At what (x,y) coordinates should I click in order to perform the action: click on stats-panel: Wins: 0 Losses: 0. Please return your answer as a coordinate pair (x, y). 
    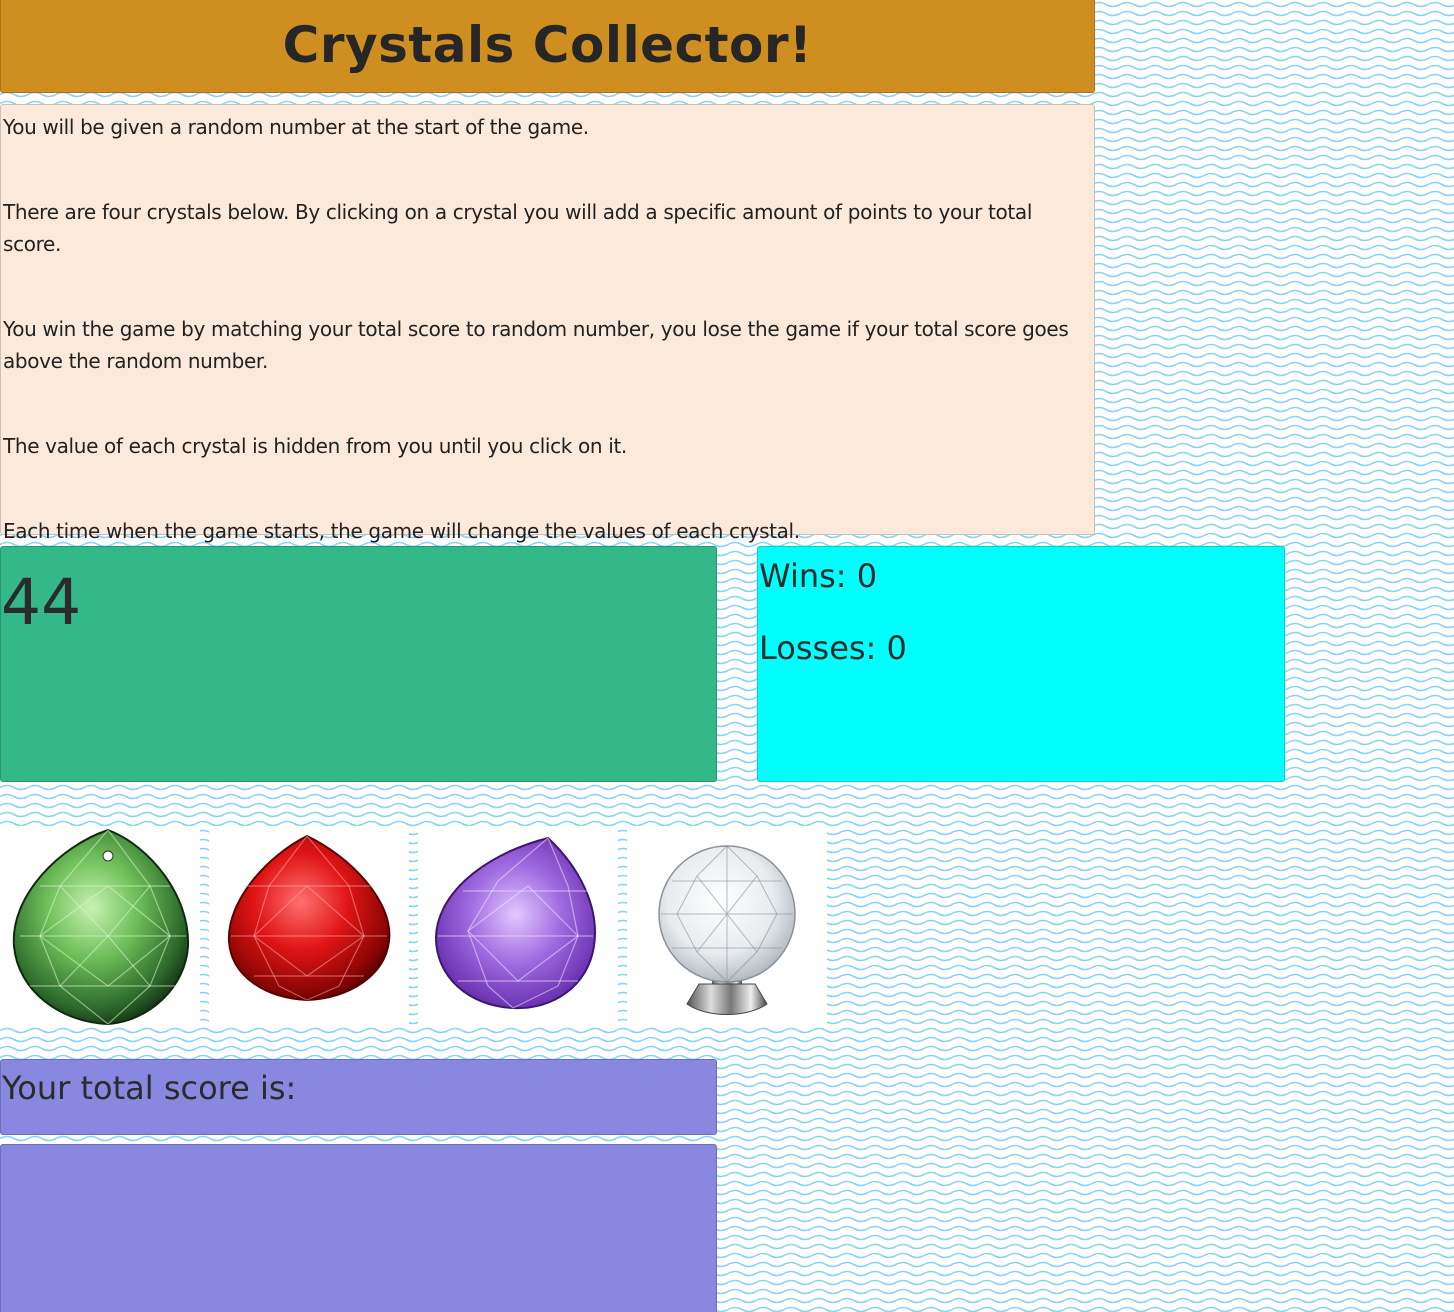
    Looking at the image, I should click on (1021, 664).